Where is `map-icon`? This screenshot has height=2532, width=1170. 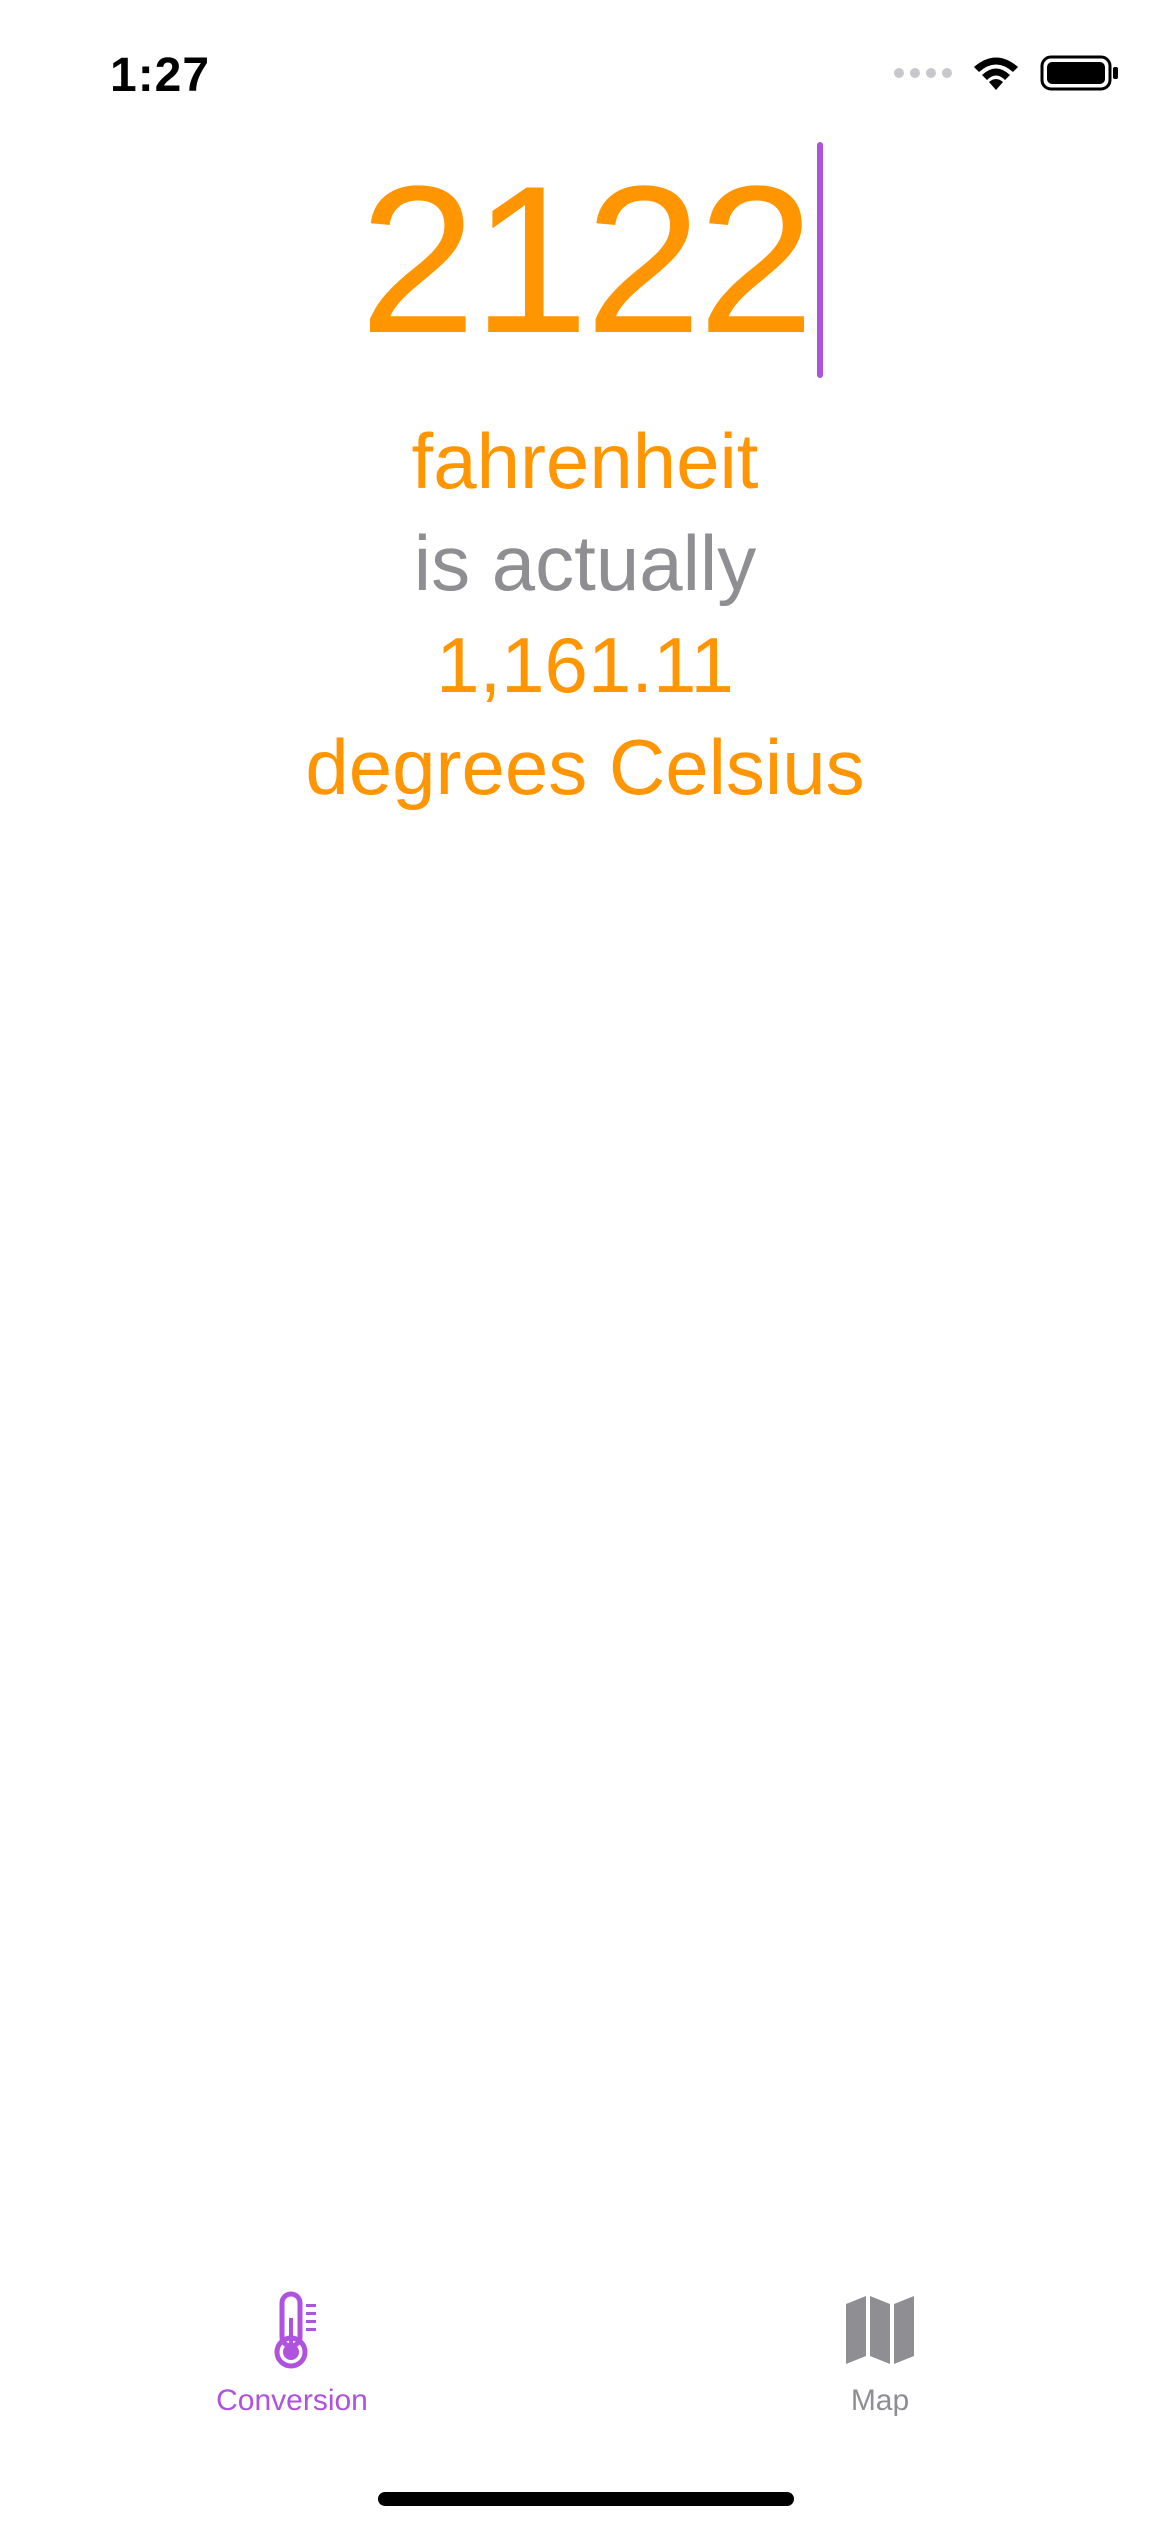 map-icon is located at coordinates (880, 2330).